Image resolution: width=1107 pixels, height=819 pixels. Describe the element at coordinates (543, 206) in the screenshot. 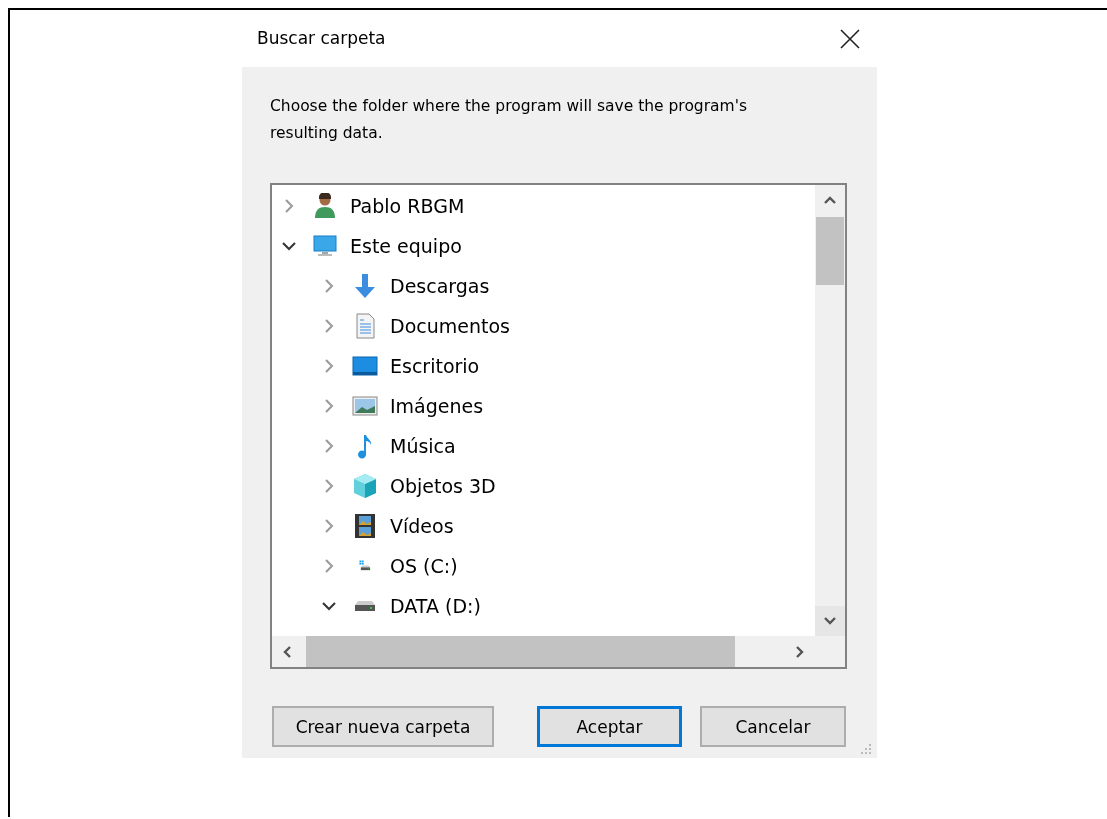

I see `tree-item: Pablo RBGM` at that location.